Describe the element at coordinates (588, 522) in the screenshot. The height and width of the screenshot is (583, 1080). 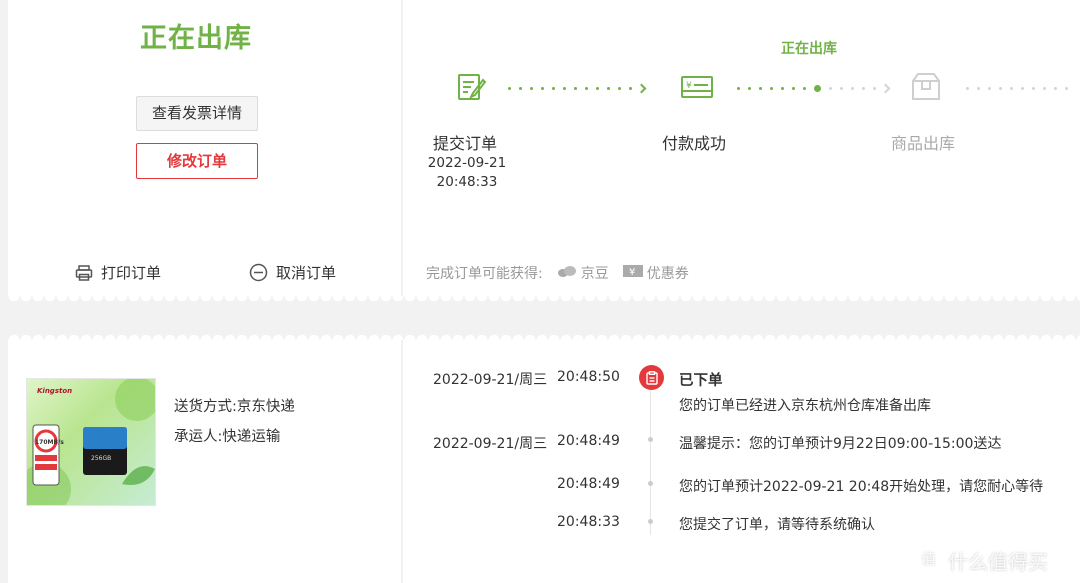
I see `log-time: 20:48:33` at that location.